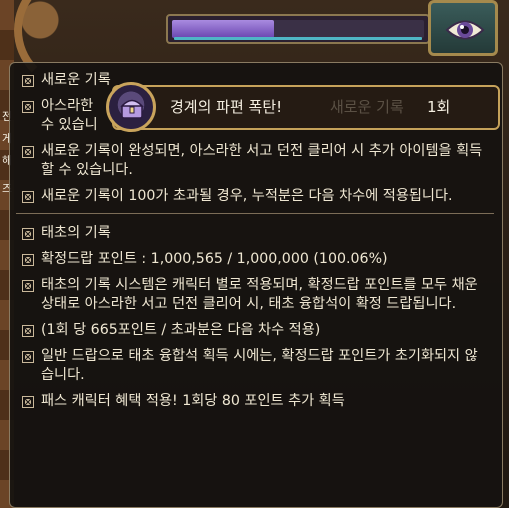 Image resolution: width=509 pixels, height=508 pixels. Describe the element at coordinates (367, 107) in the screenshot. I see `faded-background-text: 새로운 기록` at that location.